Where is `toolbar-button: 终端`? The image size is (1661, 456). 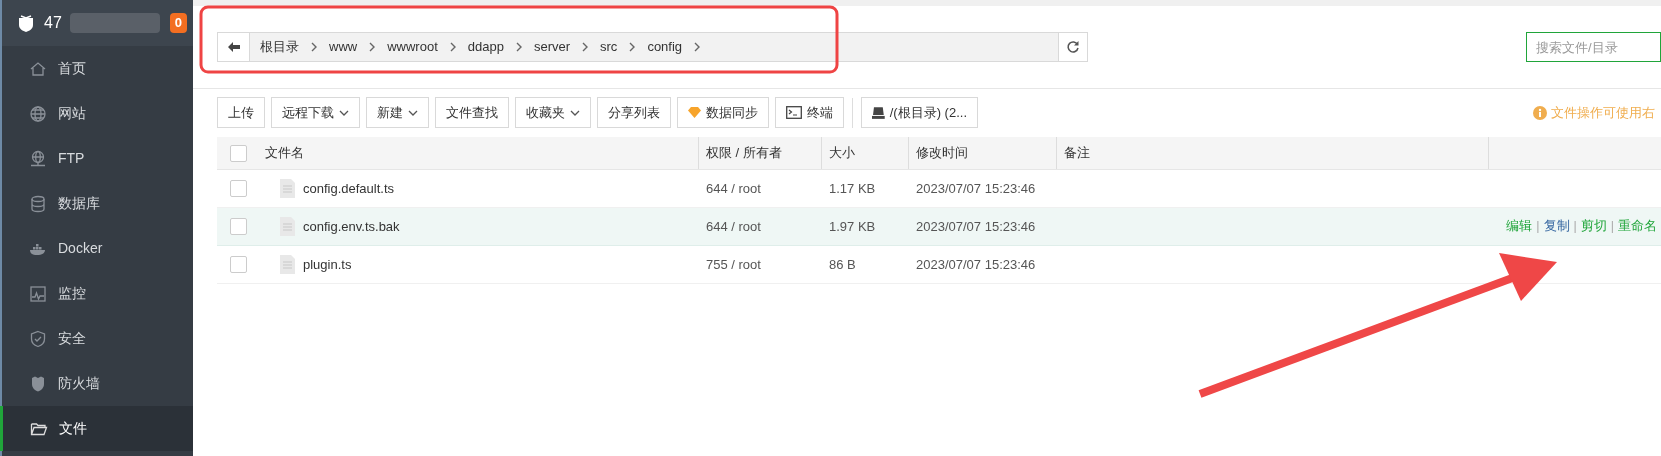
toolbar-button: 终端 is located at coordinates (809, 112).